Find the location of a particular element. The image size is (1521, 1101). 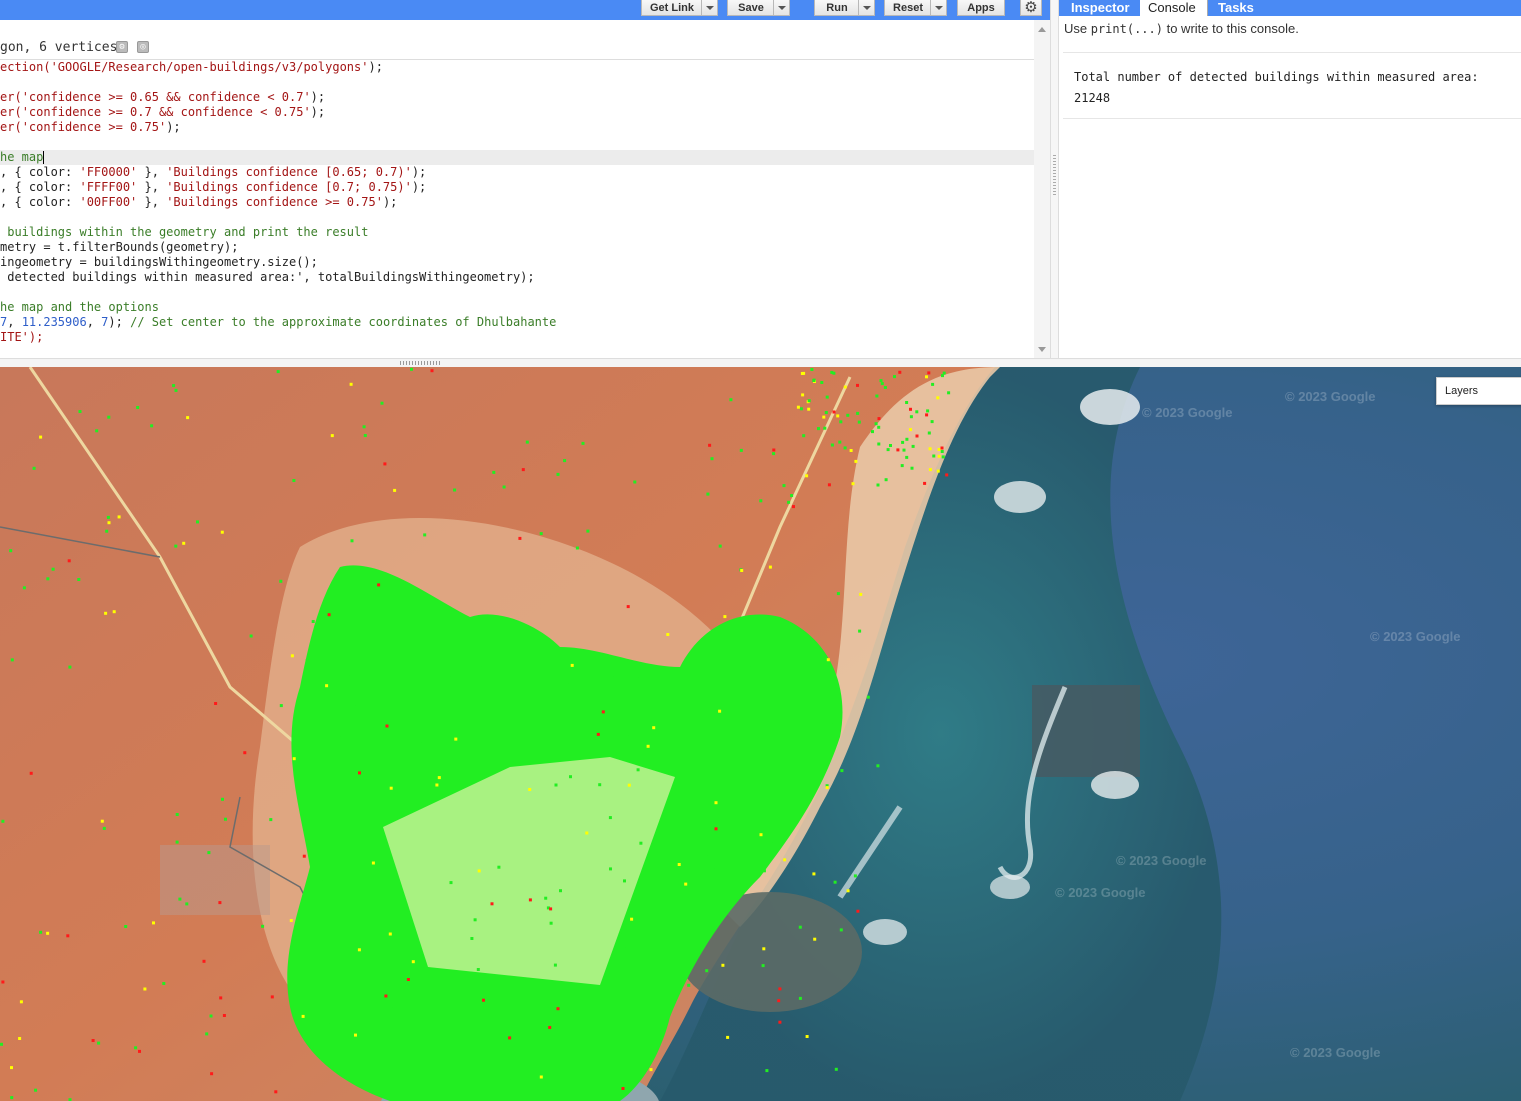

save-dropdown is located at coordinates (781, 8).